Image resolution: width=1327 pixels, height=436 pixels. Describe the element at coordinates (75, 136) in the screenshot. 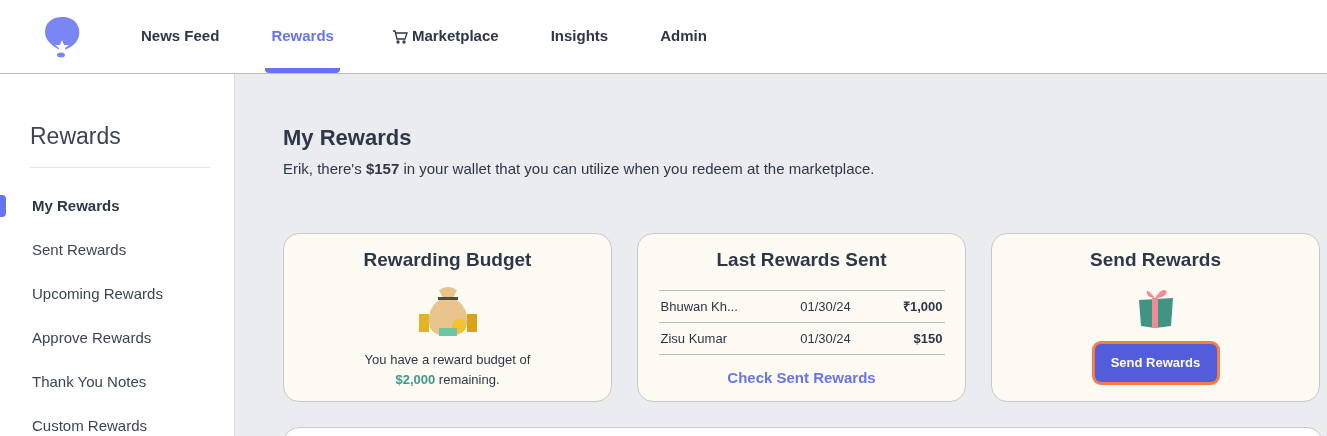

I see `sidebar-title: Rewards` at that location.